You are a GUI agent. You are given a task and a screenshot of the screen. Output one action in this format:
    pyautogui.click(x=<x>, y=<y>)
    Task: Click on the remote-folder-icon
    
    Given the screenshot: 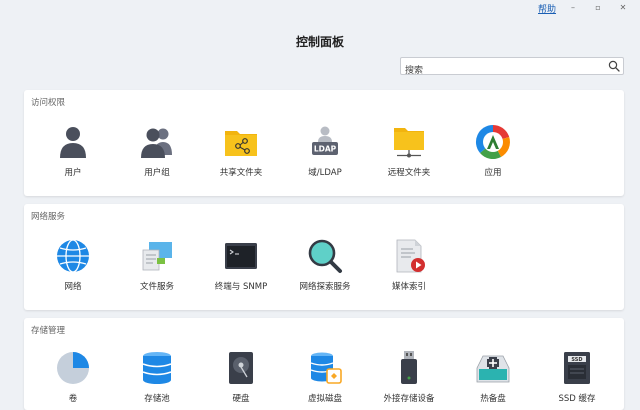 What is the action you would take?
    pyautogui.click(x=409, y=143)
    